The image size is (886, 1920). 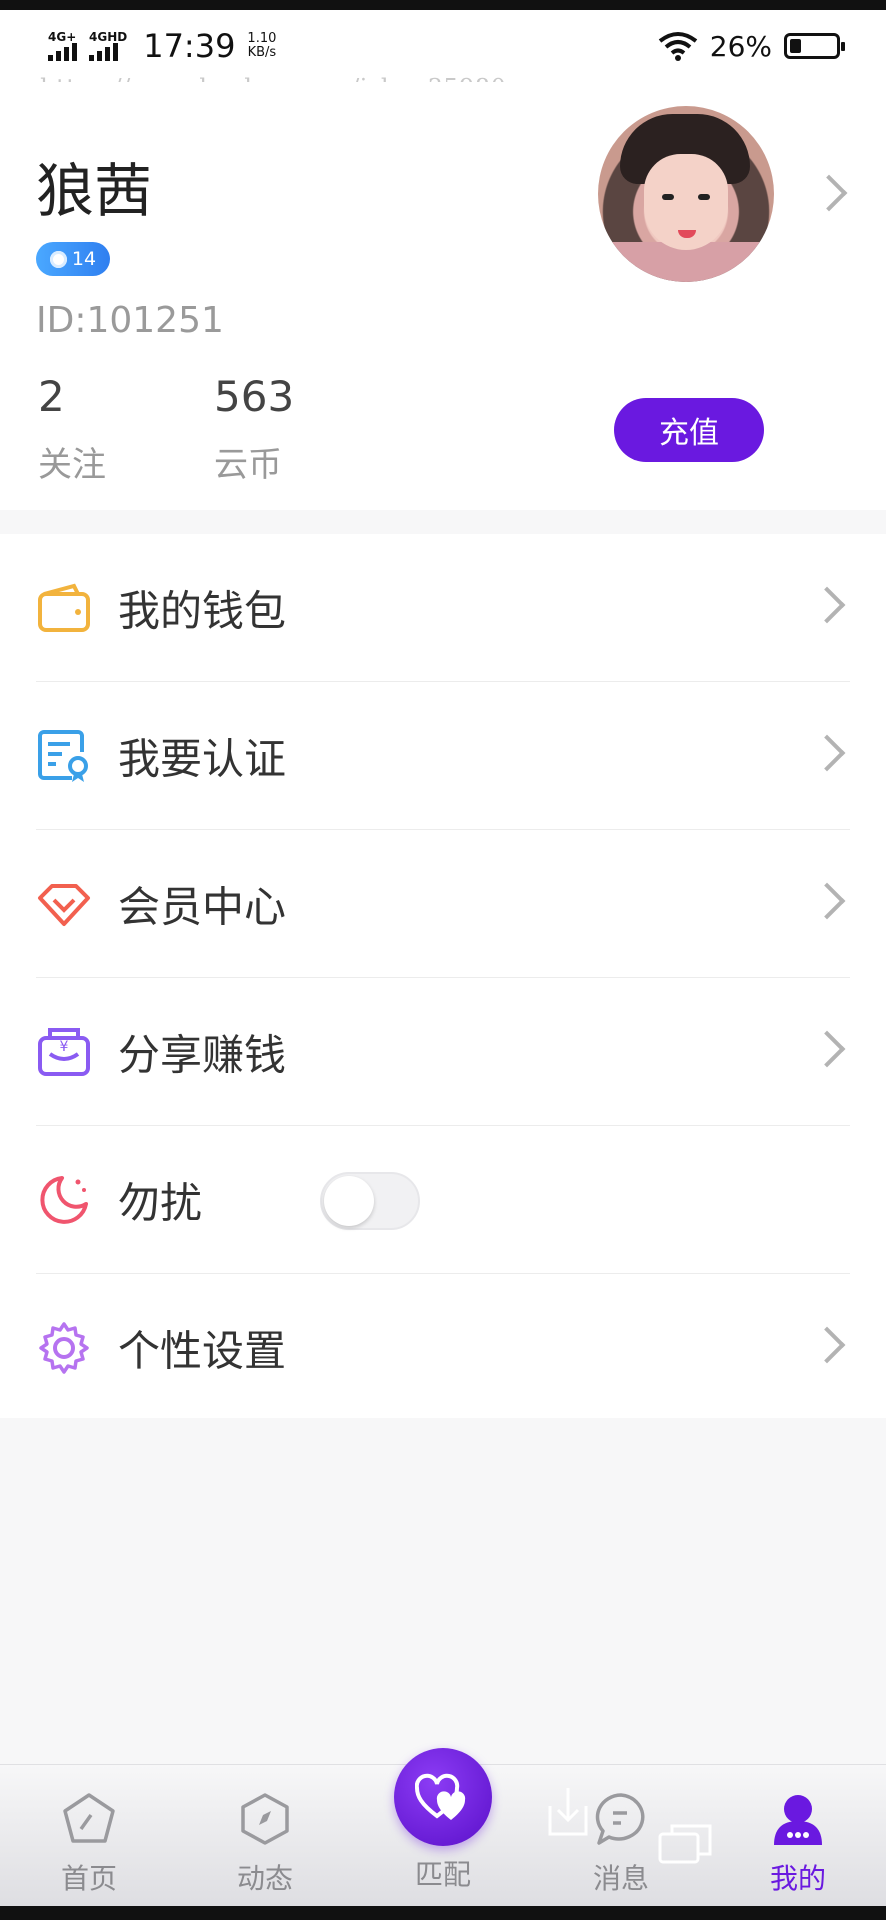 I want to click on coins-count: 563, so click(x=254, y=396).